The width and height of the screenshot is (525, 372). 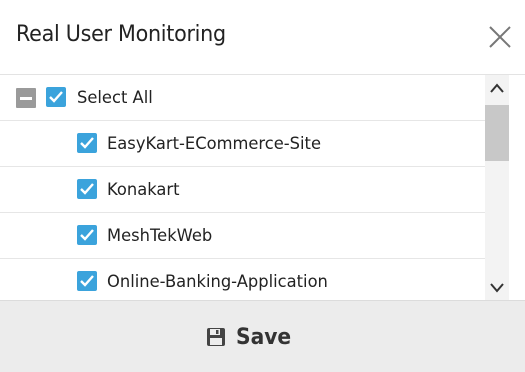 What do you see at coordinates (214, 144) in the screenshot?
I see `item-label: EasyKart-ECommerce-Site` at bounding box center [214, 144].